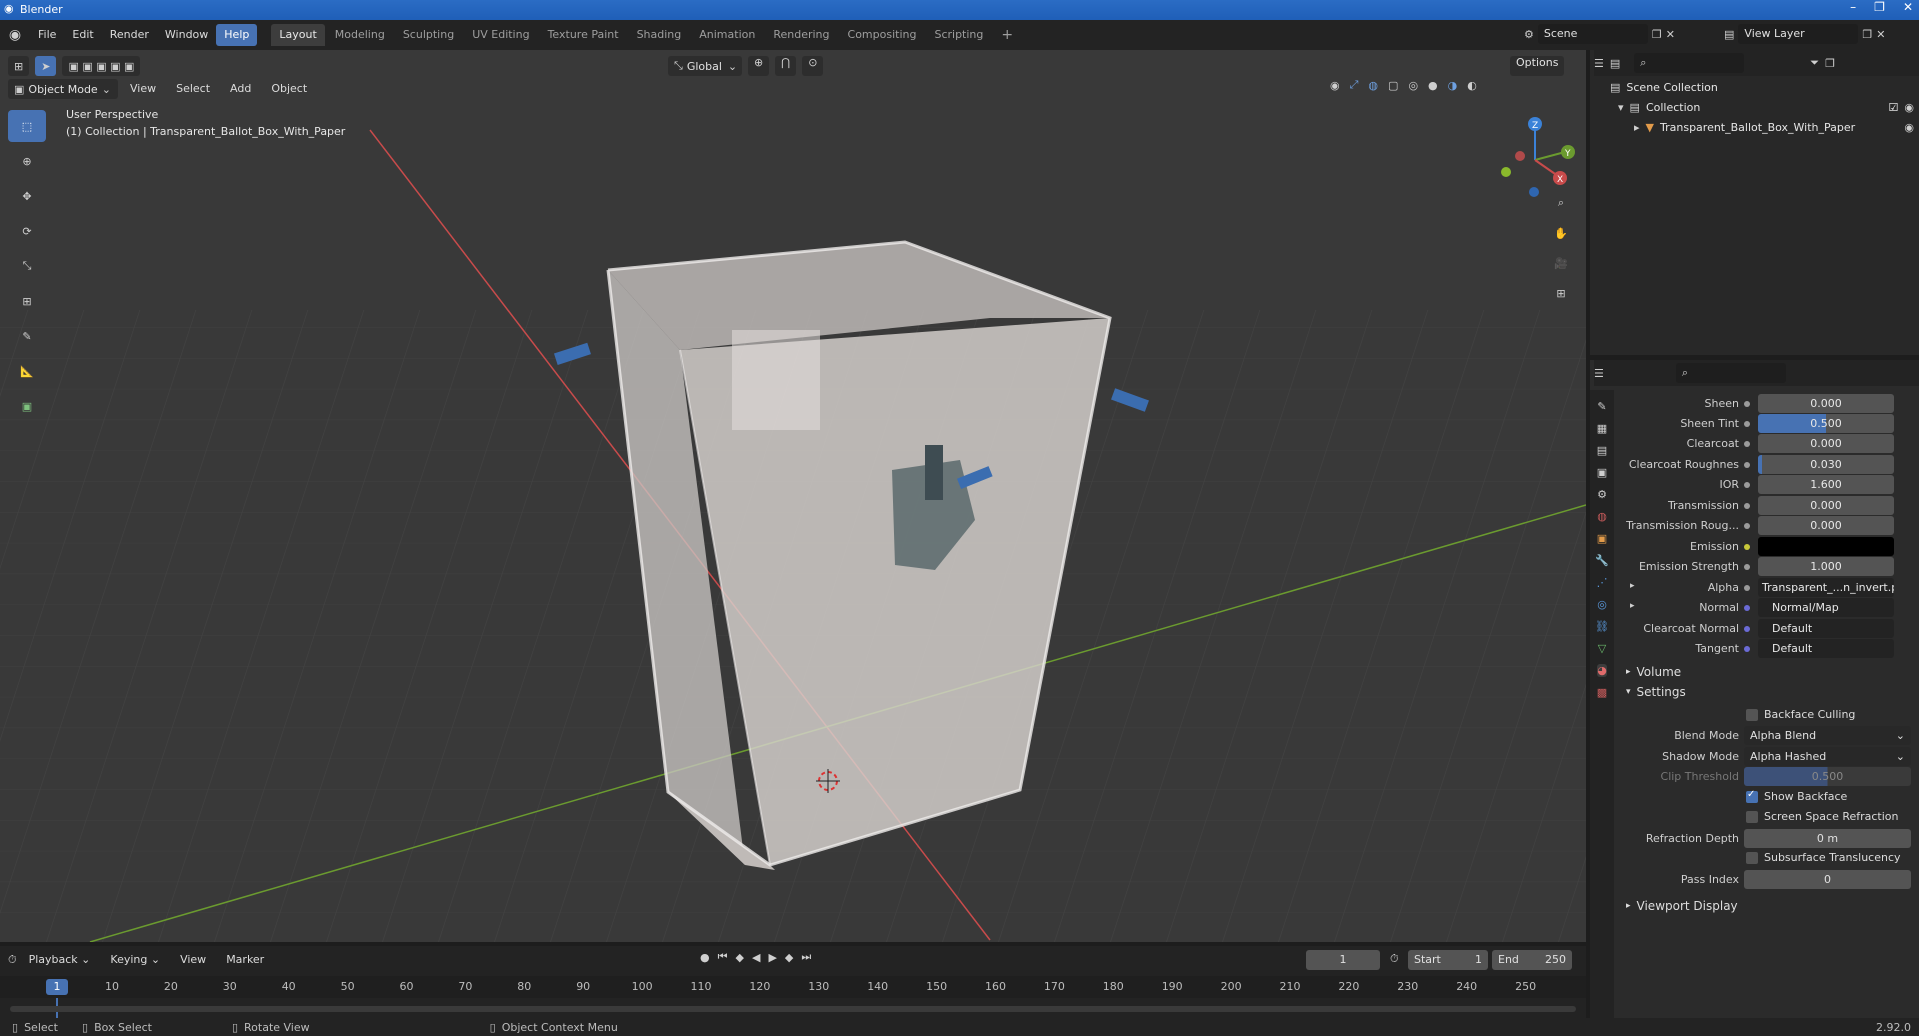 The height and width of the screenshot is (1036, 1919). Describe the element at coordinates (723, 957) in the screenshot. I see `jump-start-icon: ⏮` at that location.